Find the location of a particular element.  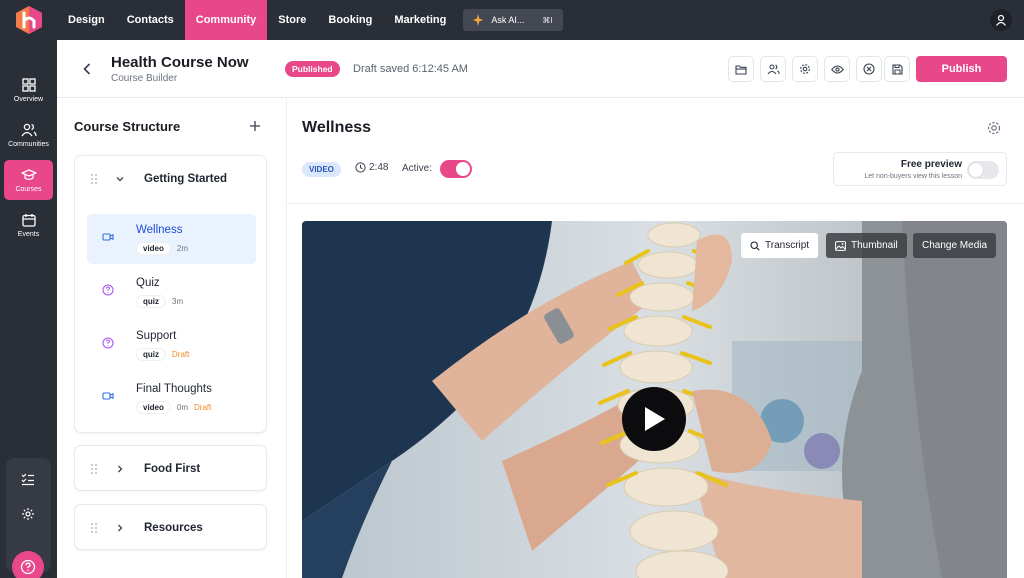

draft-label: Draft is located at coordinates (203, 407).